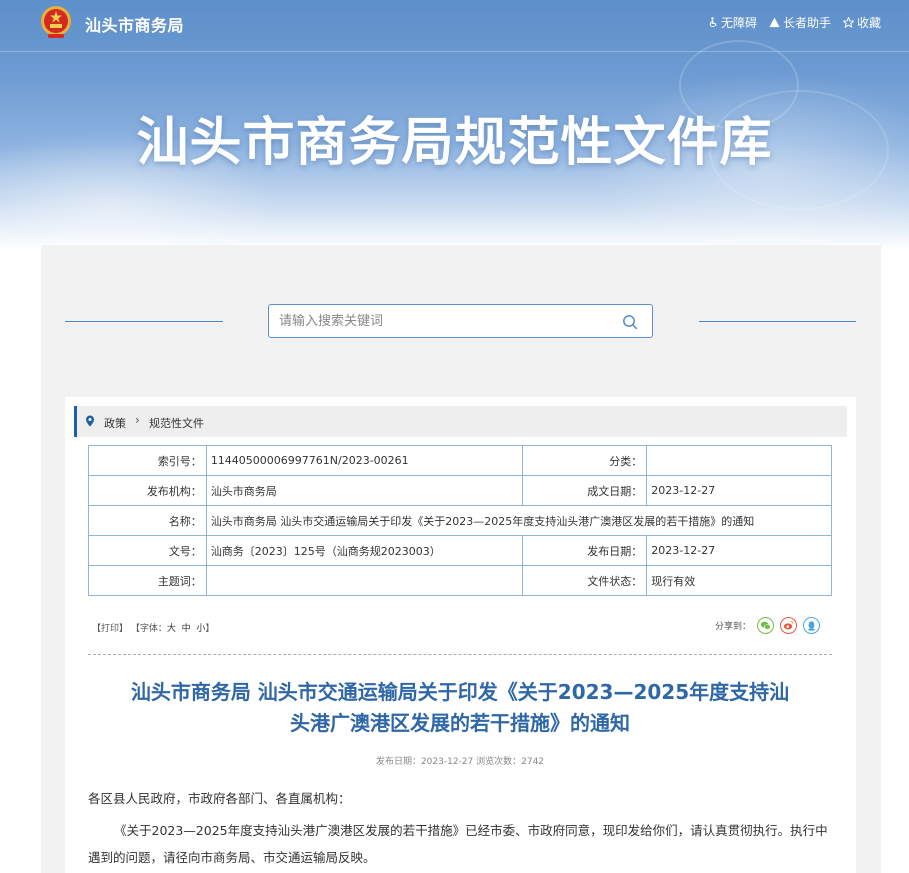  Describe the element at coordinates (777, 321) in the screenshot. I see `search-divider-right` at that location.